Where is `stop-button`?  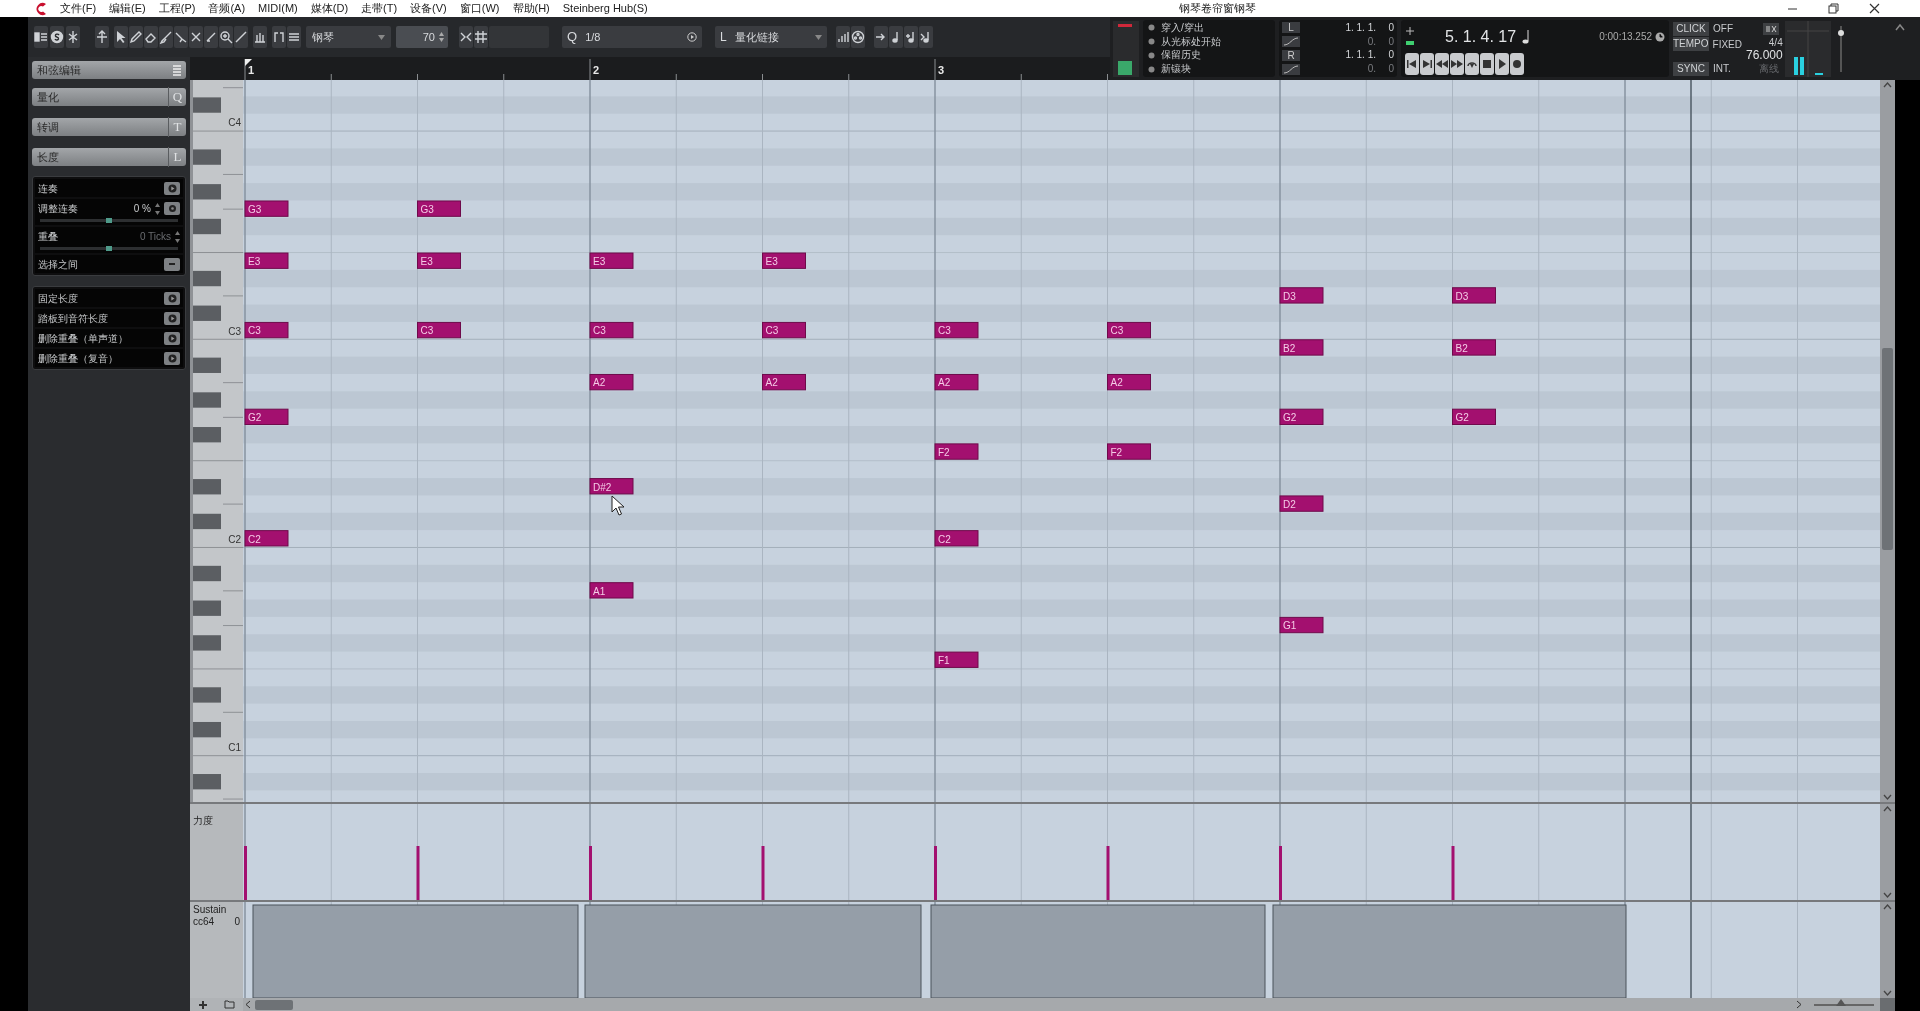 stop-button is located at coordinates (1487, 64).